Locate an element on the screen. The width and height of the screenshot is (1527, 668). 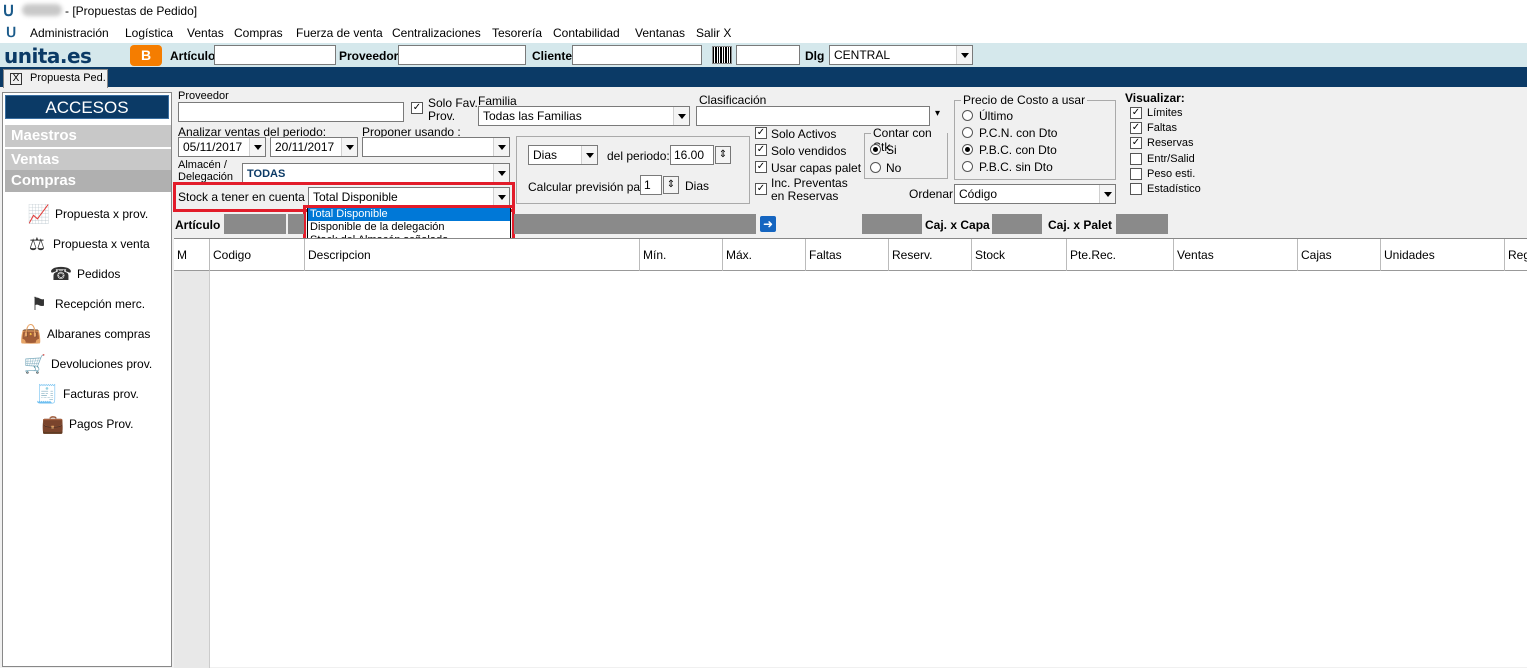
sidebar-item-facturas: 🧾 Facturas prov. is located at coordinates (87, 394).